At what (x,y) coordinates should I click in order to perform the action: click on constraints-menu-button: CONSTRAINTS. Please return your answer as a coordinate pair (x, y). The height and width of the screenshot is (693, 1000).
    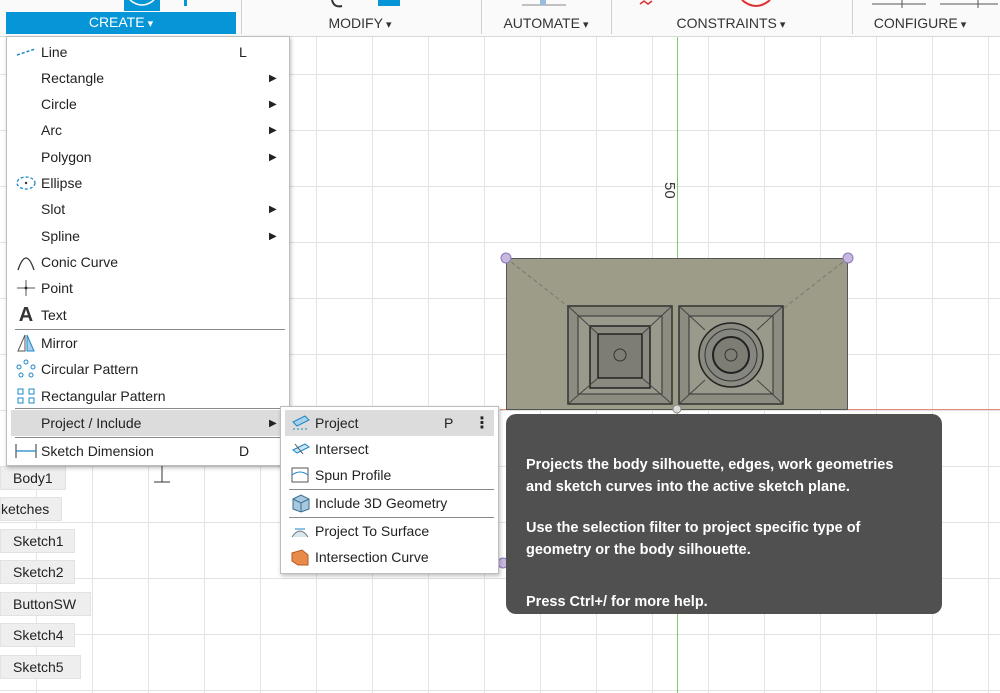
    Looking at the image, I should click on (731, 24).